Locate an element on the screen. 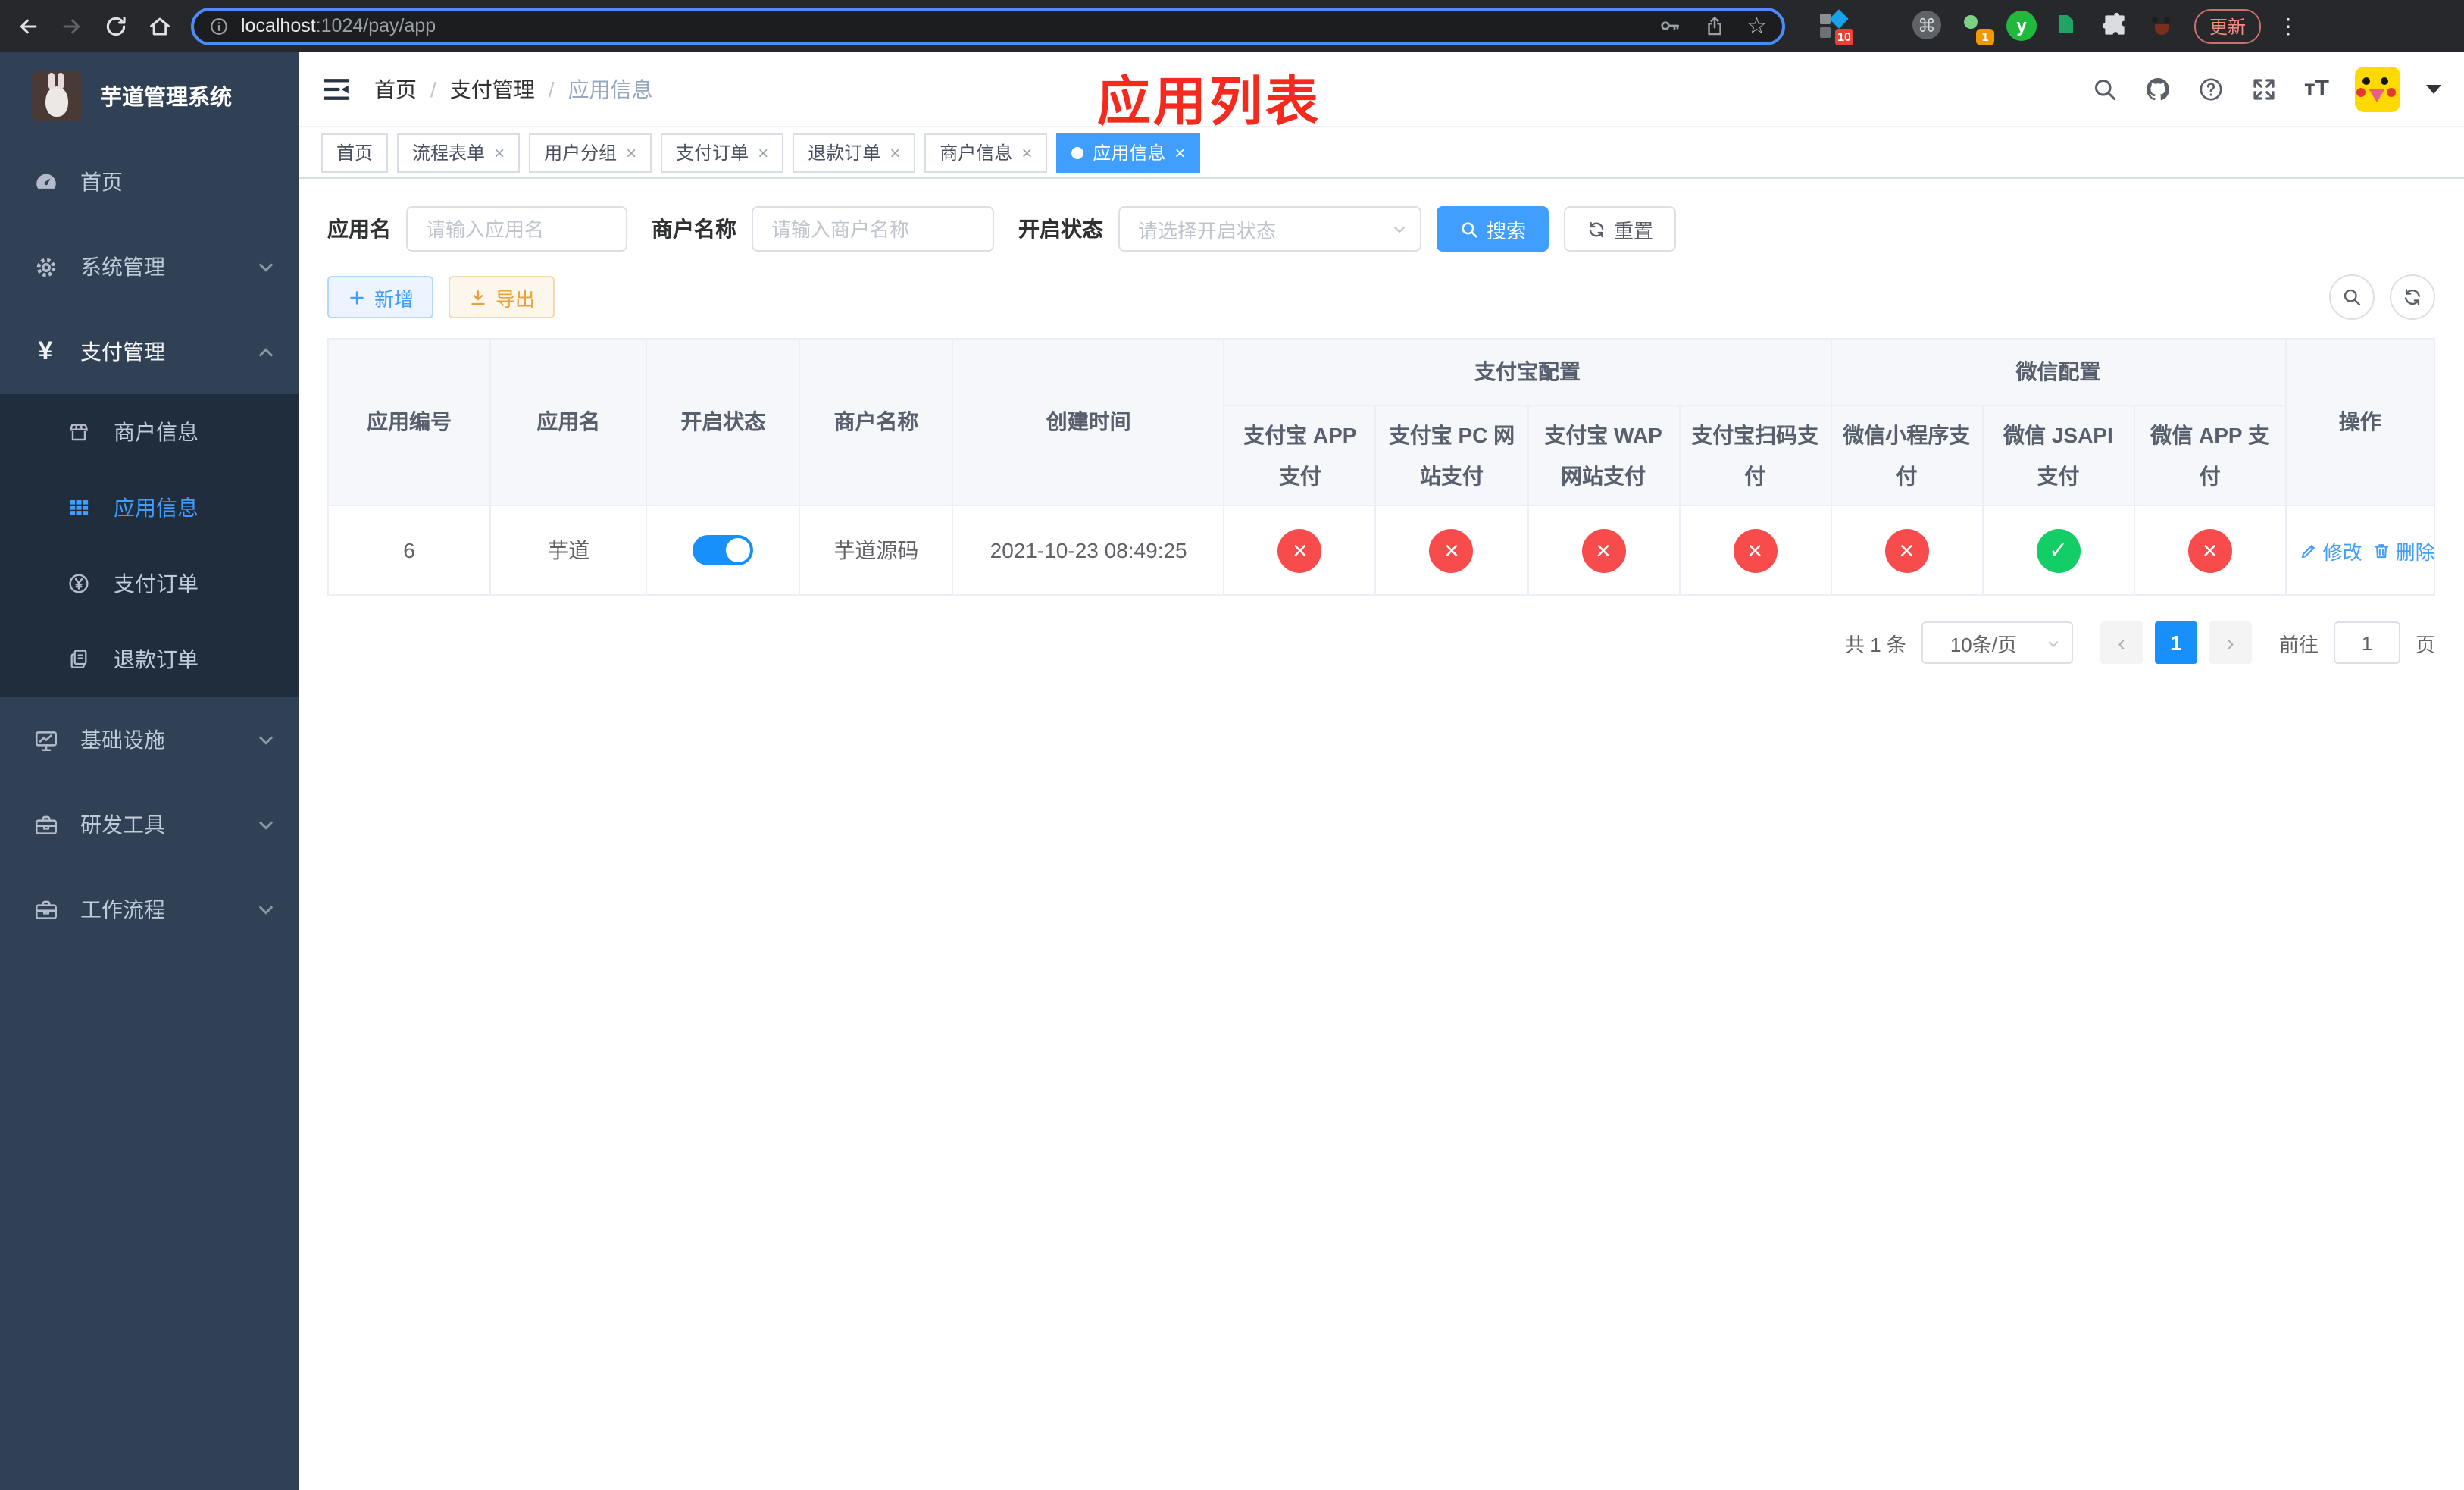 Image resolution: width=2464 pixels, height=1490 pixels. goto-page-input is located at coordinates (2366, 642).